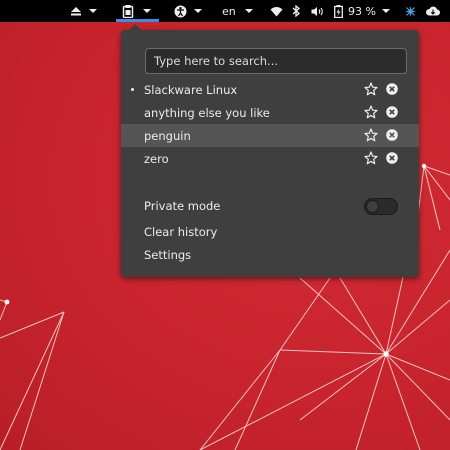 The width and height of the screenshot is (450, 450). Describe the element at coordinates (180, 232) in the screenshot. I see `clear-history-item: Clear history` at that location.